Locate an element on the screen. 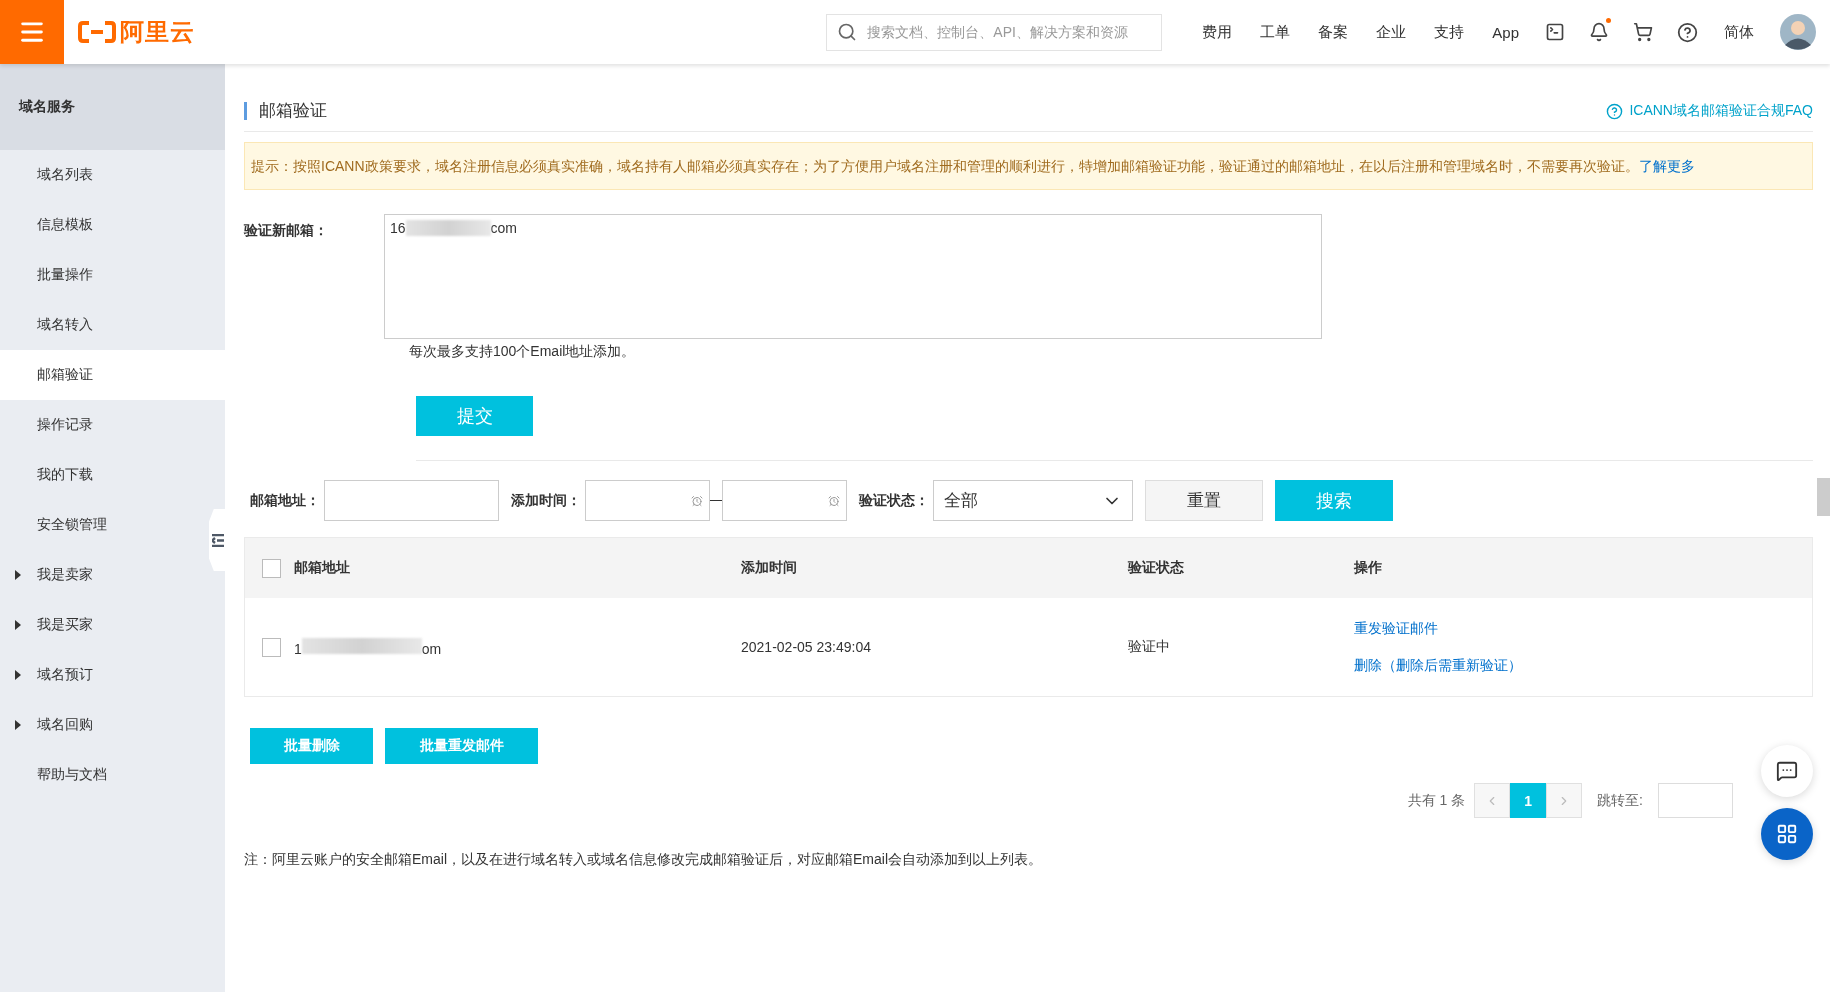 Image resolution: width=1830 pixels, height=992 pixels. end-date-field is located at coordinates (784, 500).